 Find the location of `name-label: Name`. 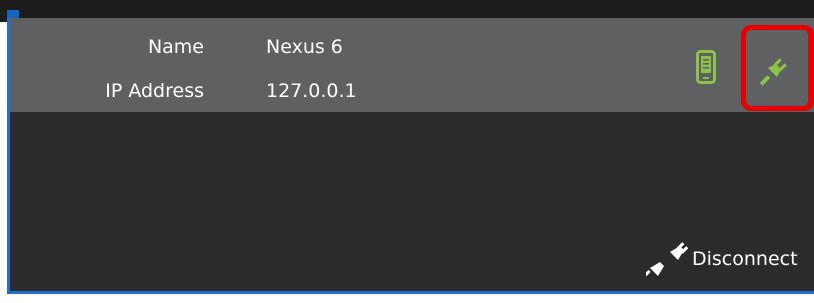

name-label: Name is located at coordinates (175, 47).